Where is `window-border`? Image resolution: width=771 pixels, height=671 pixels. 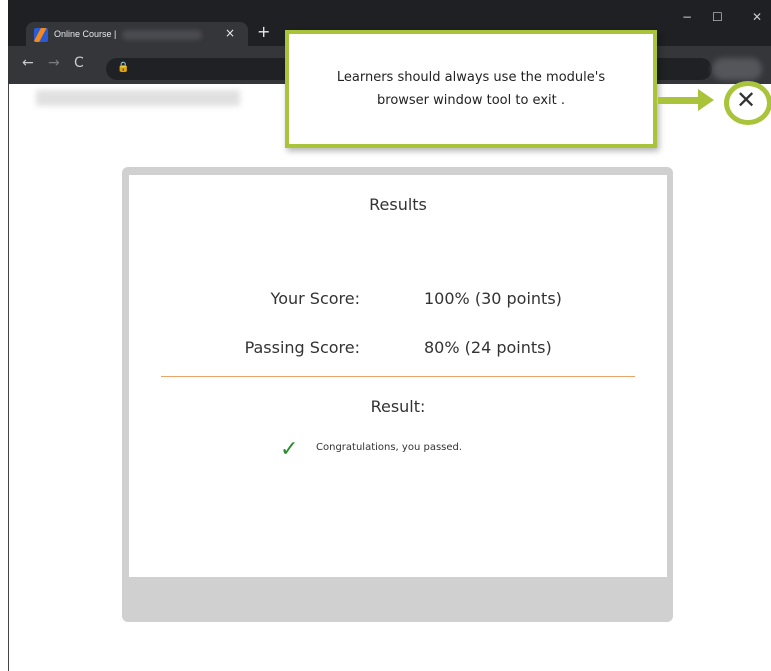 window-border is located at coordinates (8, 377).